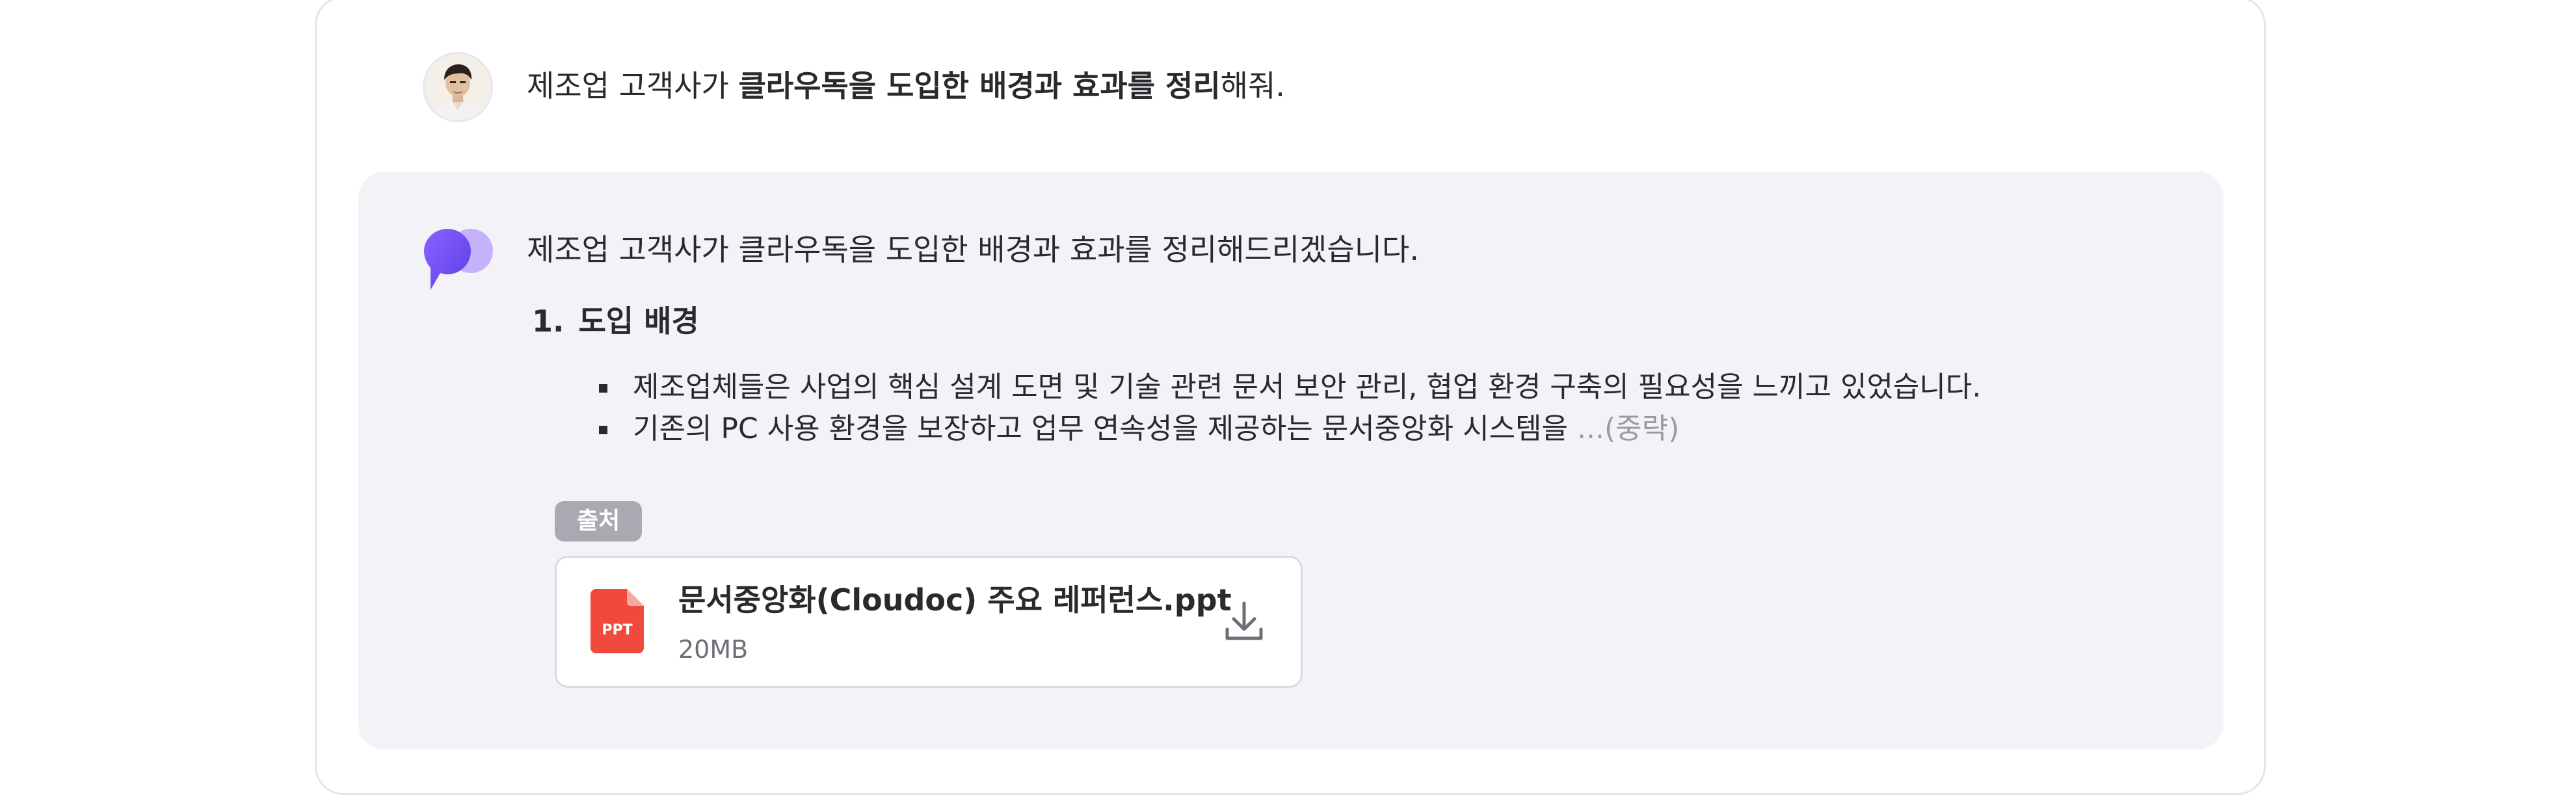 Image resolution: width=2576 pixels, height=795 pixels. What do you see at coordinates (955, 600) in the screenshot?
I see `file-name: 문서중앙화(Cloudoc) 주요 레퍼런스.ppt` at bounding box center [955, 600].